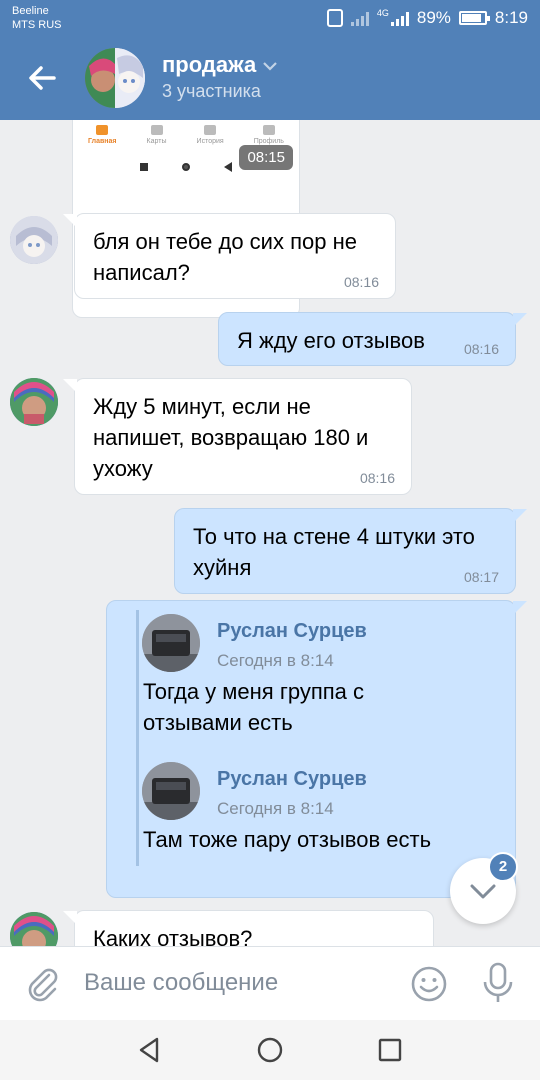 The image size is (540, 1080). What do you see at coordinates (334, 18) in the screenshot?
I see `vibrate-icon` at bounding box center [334, 18].